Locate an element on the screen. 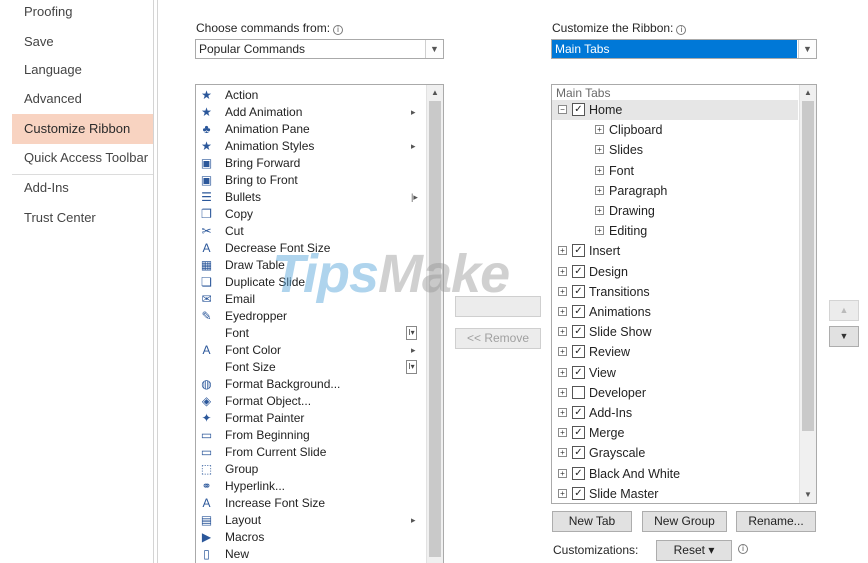 The image size is (868, 563). command-item: ✂ Cut is located at coordinates (311, 231).